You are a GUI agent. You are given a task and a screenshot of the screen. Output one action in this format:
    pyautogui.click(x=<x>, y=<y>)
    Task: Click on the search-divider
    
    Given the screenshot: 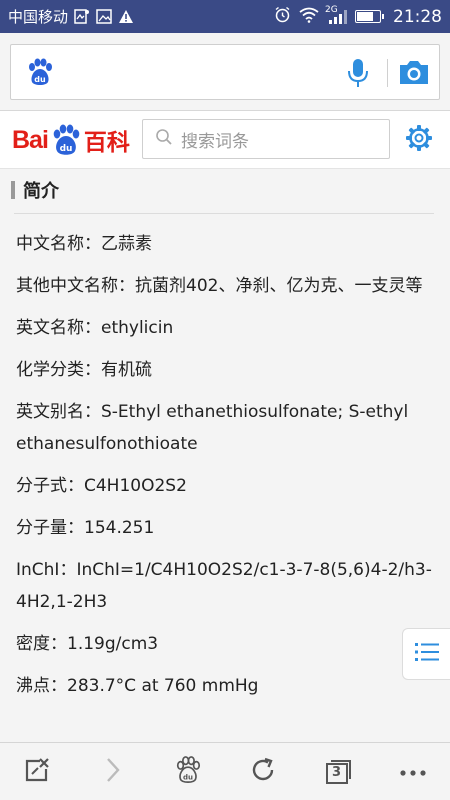 What is the action you would take?
    pyautogui.click(x=387, y=73)
    